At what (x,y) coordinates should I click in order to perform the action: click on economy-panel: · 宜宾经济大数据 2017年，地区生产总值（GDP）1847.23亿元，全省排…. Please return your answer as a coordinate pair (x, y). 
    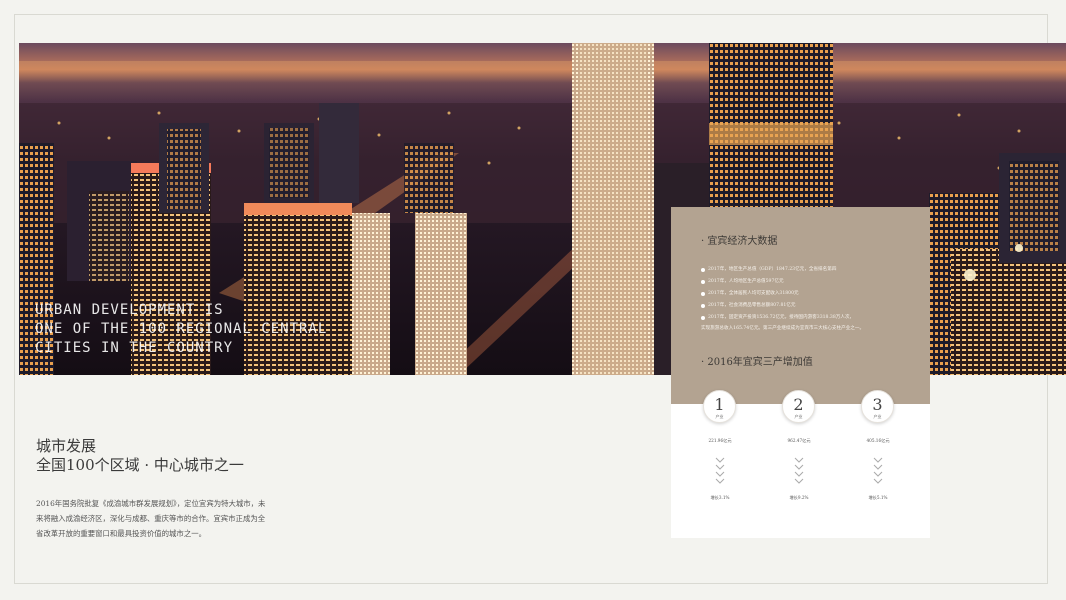
    Looking at the image, I should click on (800, 372).